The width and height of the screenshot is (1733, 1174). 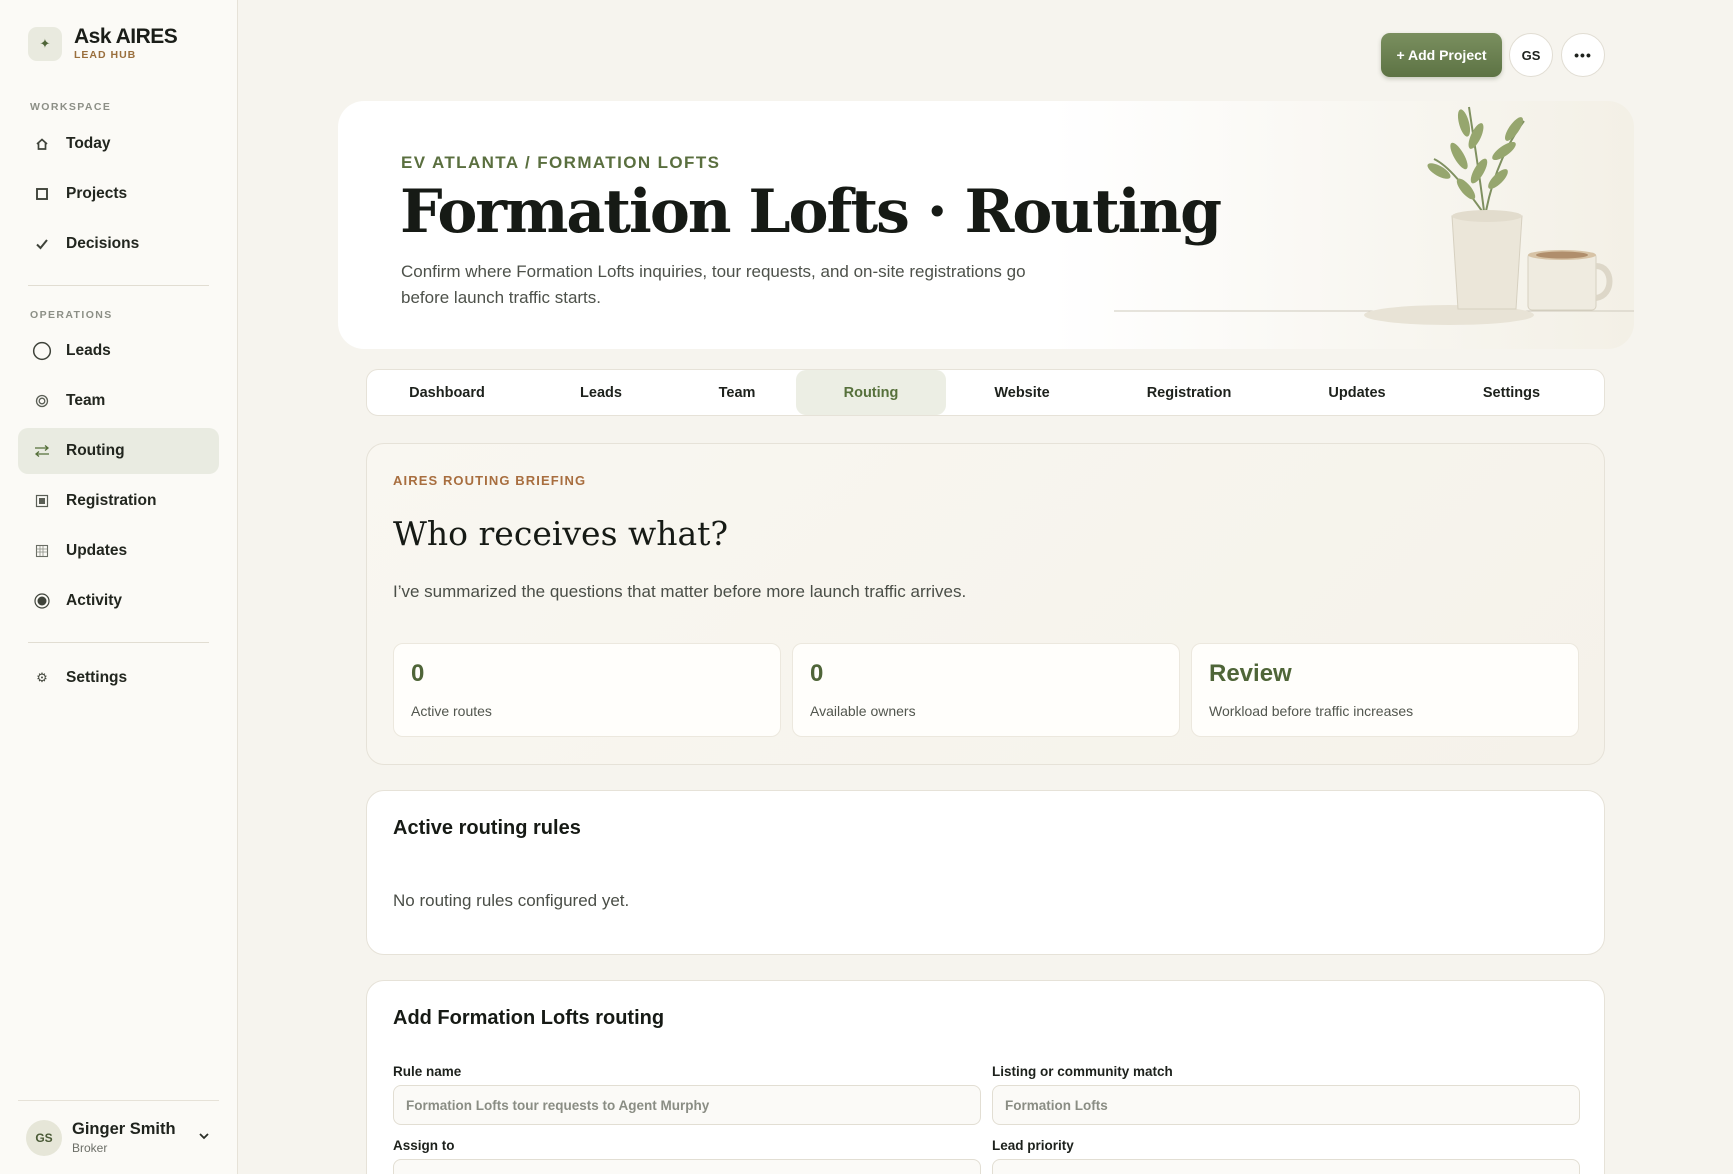 I want to click on grid-icon, so click(x=42, y=551).